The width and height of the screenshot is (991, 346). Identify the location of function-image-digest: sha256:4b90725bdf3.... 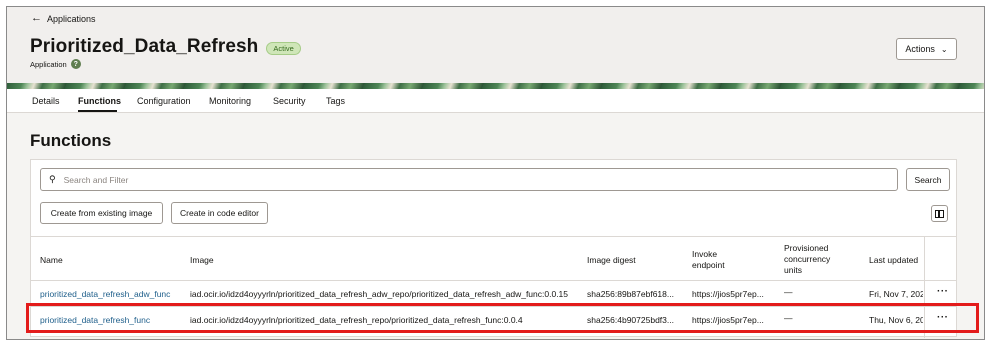
(630, 320).